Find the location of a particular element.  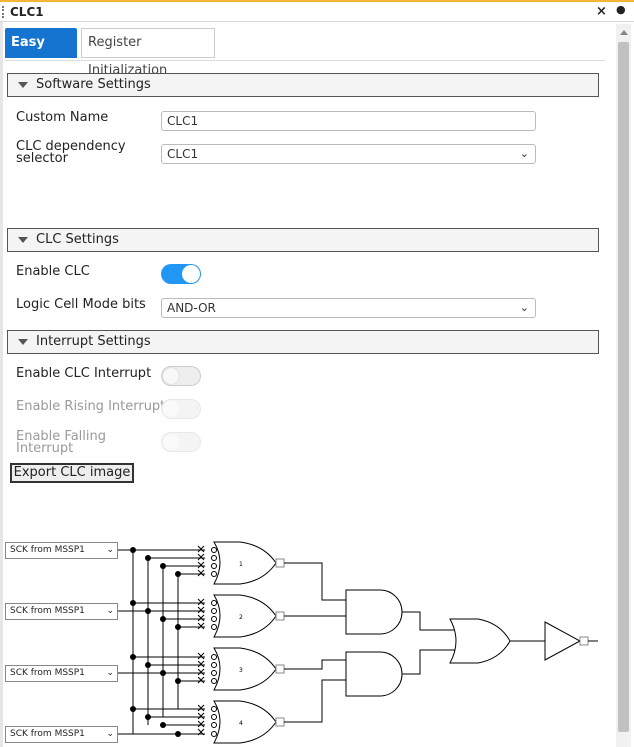

gate-number-4: 4 is located at coordinates (241, 723).